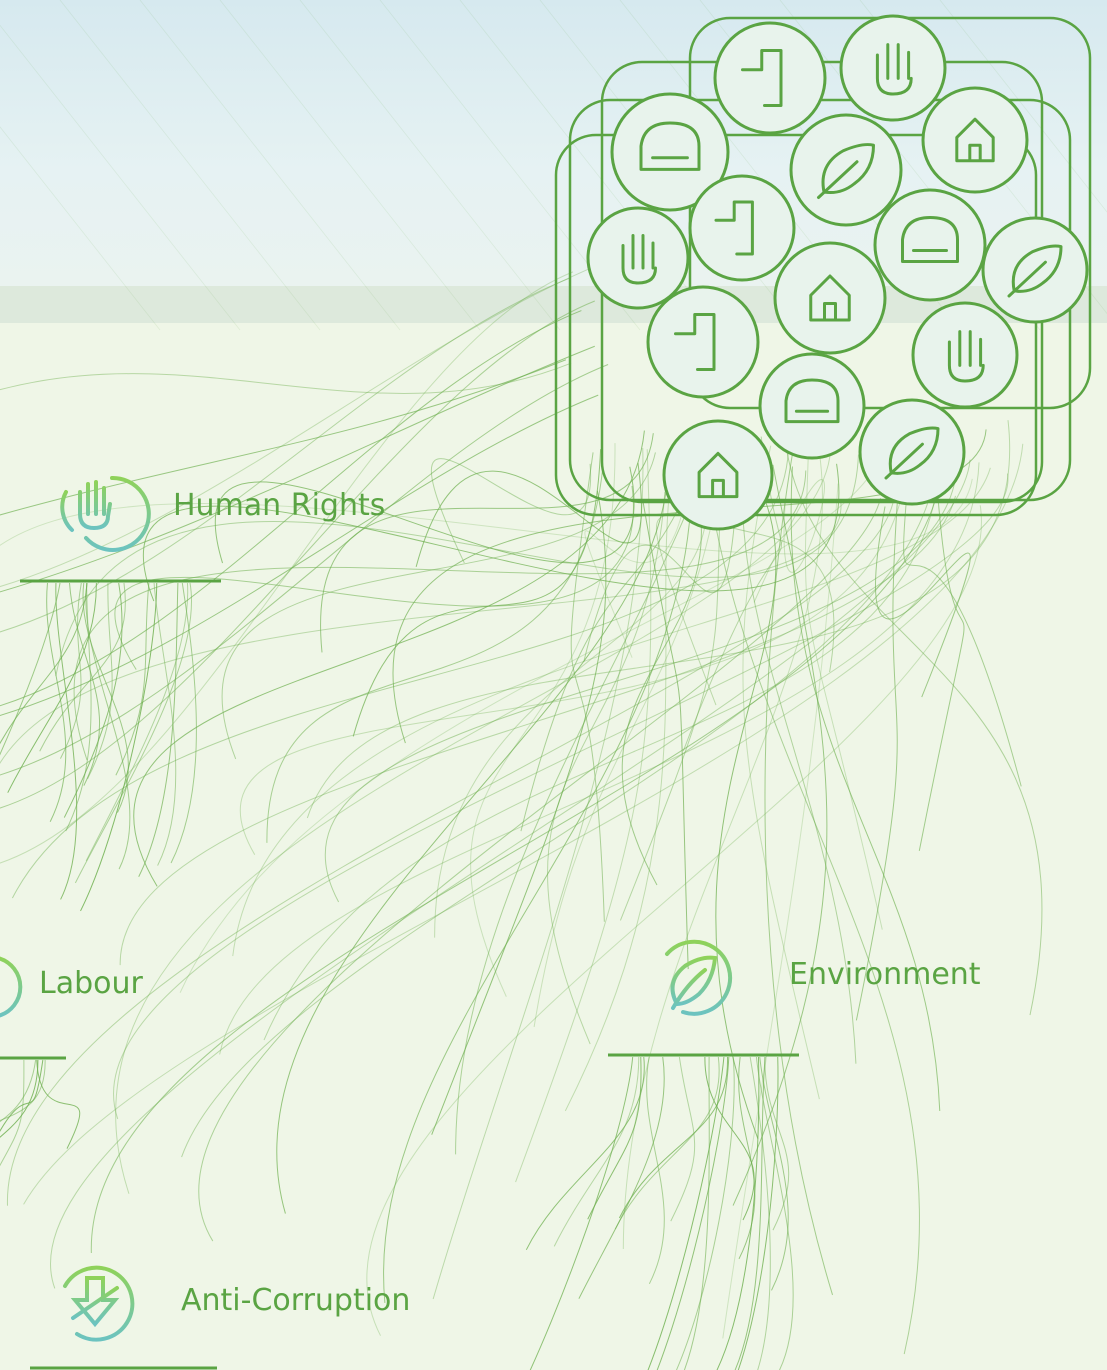 The image size is (1107, 1370). I want to click on labour-icon, so click(11, 987).